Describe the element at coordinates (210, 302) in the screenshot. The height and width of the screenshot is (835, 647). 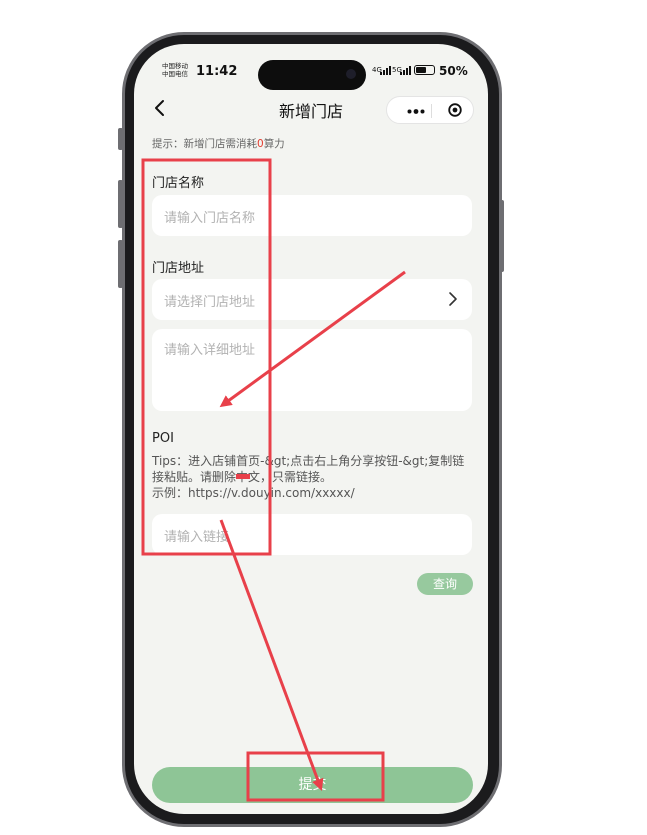
I see `store-address-placeholder: 请选择门店地址` at that location.